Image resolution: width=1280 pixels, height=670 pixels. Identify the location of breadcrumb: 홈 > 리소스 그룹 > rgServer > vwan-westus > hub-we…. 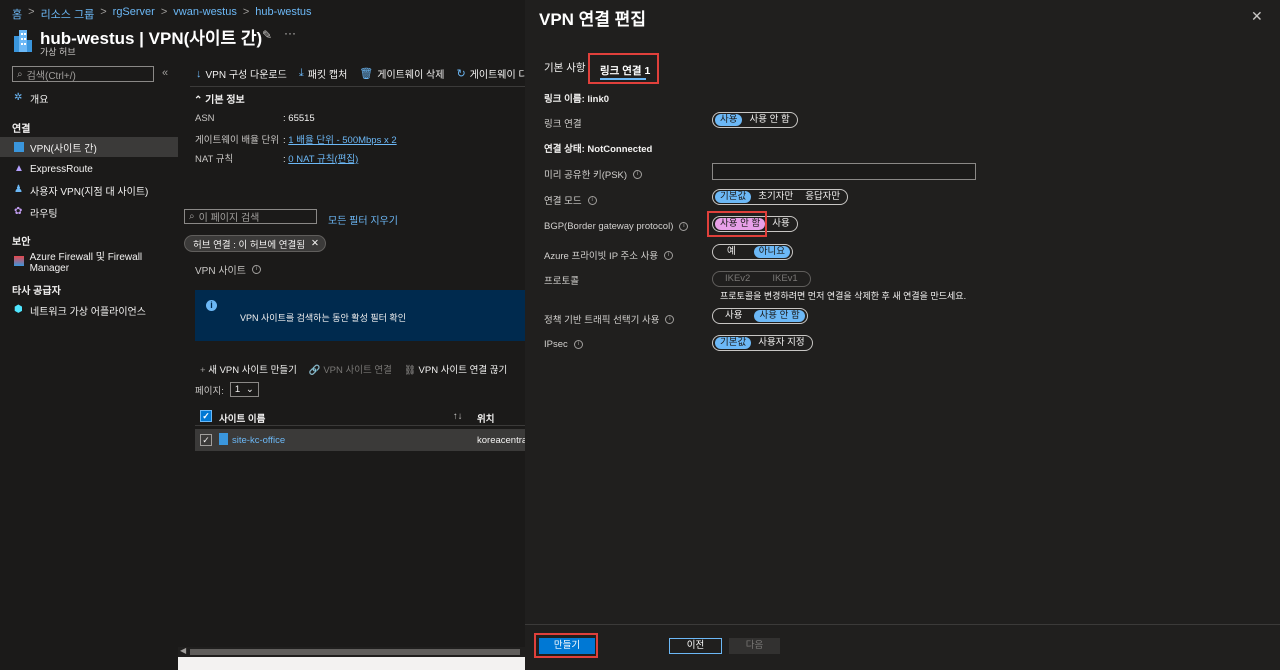
(162, 14).